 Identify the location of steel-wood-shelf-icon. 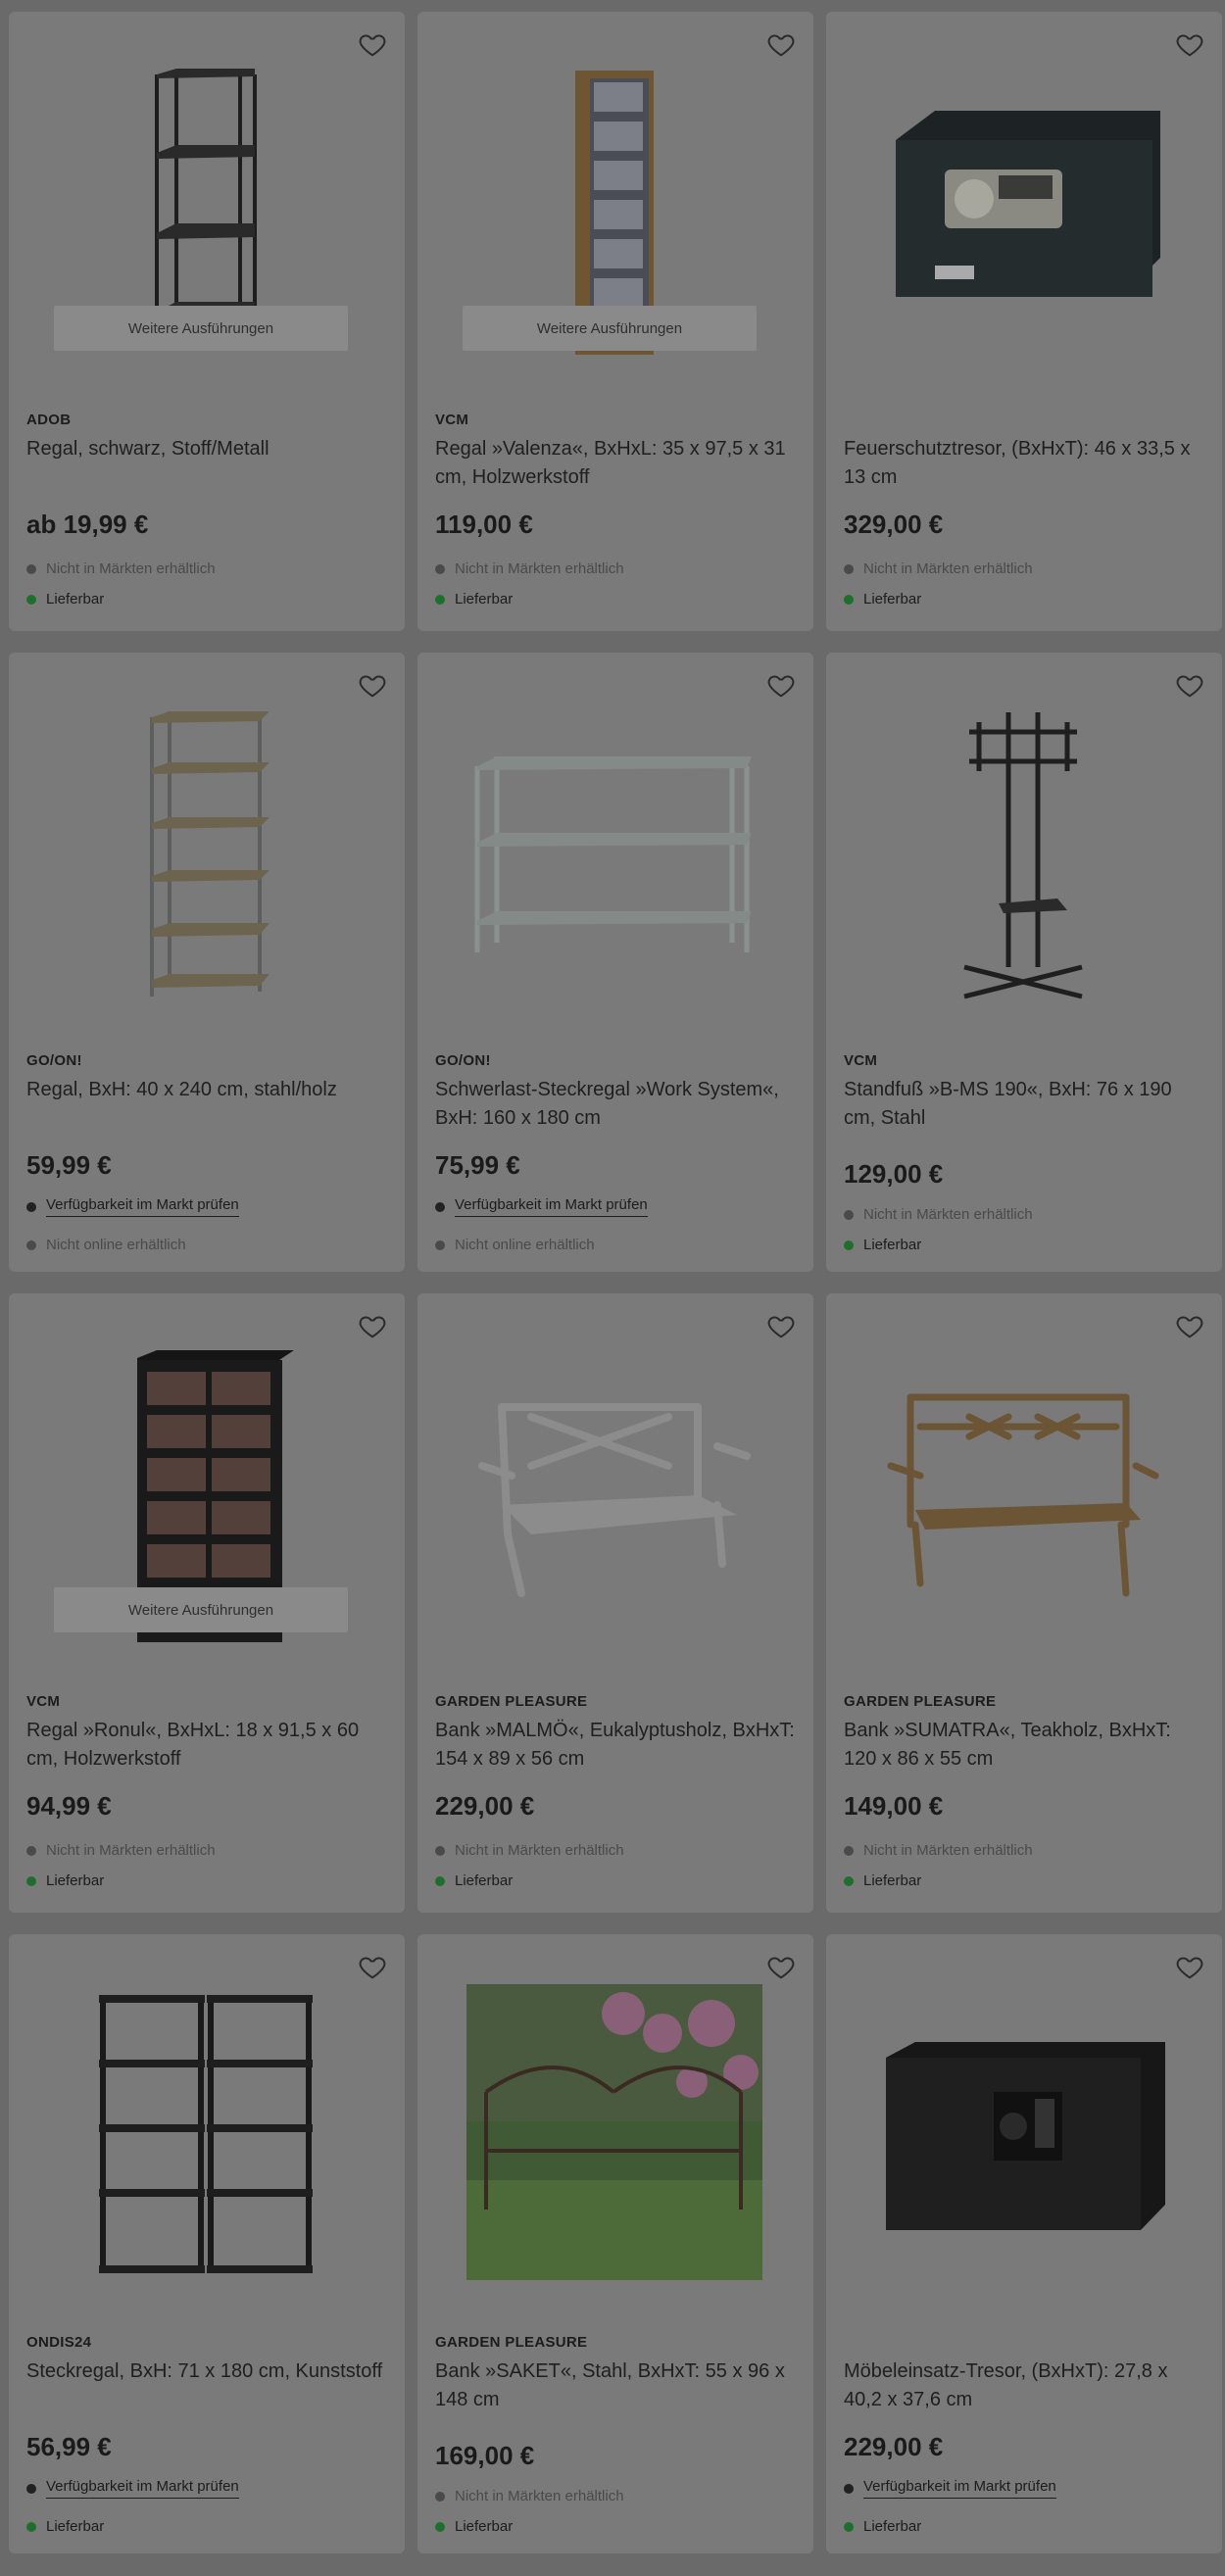
(206, 854).